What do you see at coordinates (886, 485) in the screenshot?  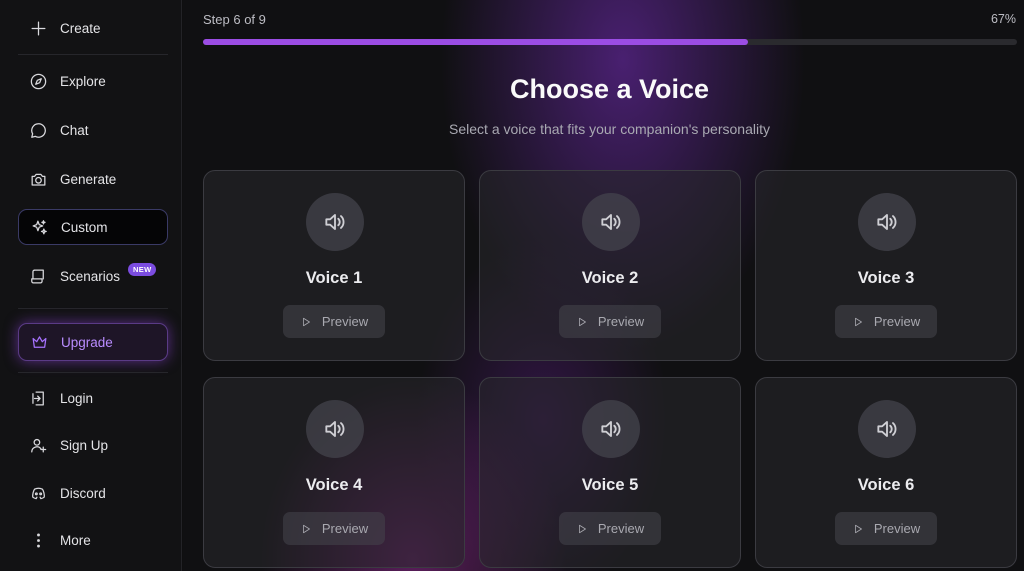 I see `voice-name: Voice 6` at bounding box center [886, 485].